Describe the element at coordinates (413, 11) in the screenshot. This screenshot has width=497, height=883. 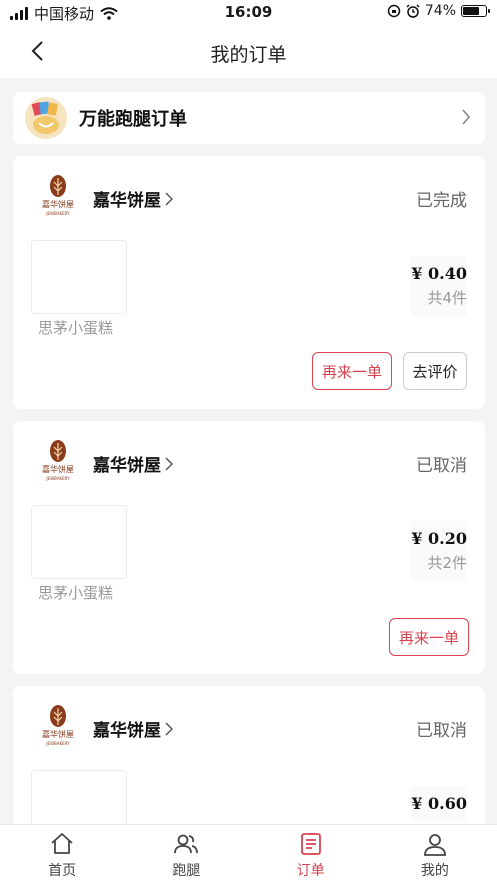
I see `alarm-icon` at that location.